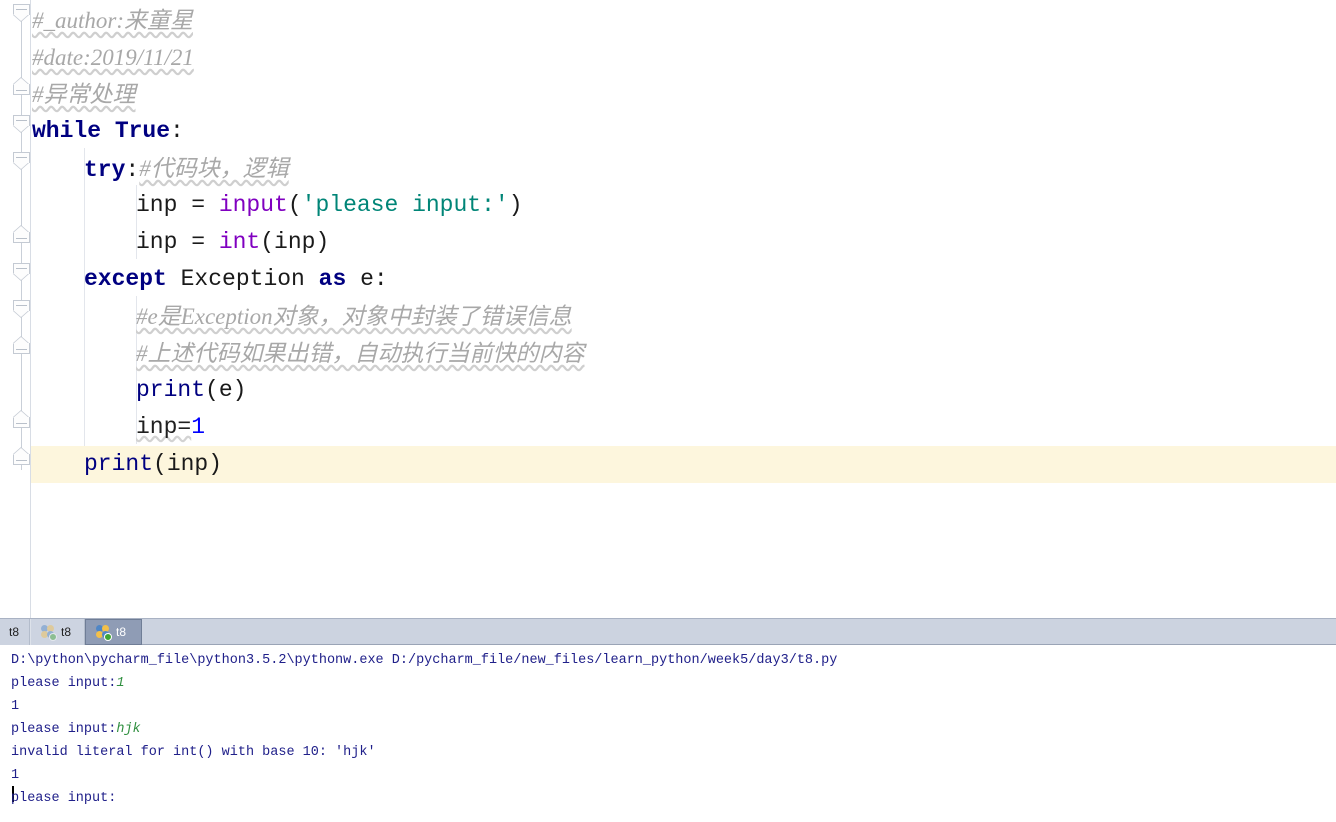  What do you see at coordinates (21, 345) in the screenshot?
I see `fold-marker-comment-end` at bounding box center [21, 345].